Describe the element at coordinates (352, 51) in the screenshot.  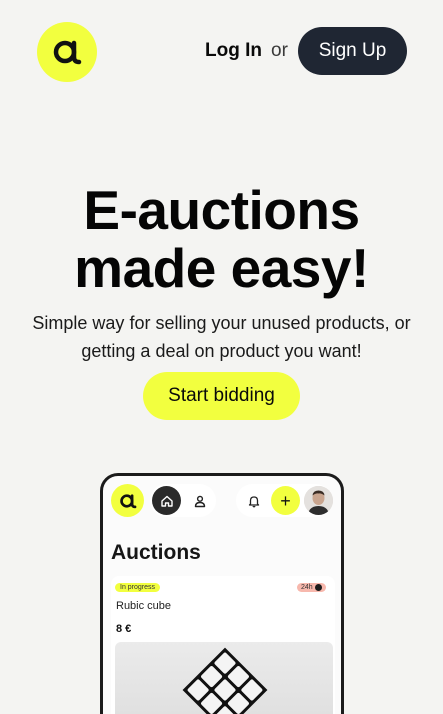
I see `signup-button: Sign Up` at that location.